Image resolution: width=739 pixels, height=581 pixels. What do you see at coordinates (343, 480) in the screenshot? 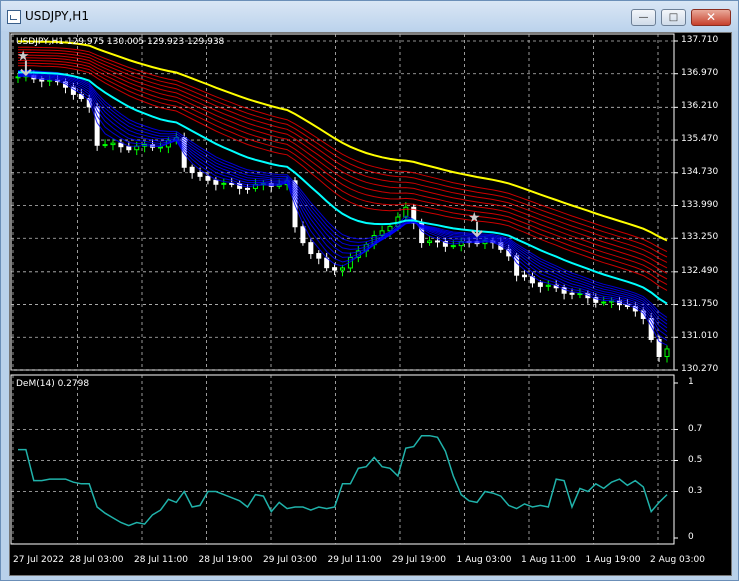
I see `dem-line` at bounding box center [343, 480].